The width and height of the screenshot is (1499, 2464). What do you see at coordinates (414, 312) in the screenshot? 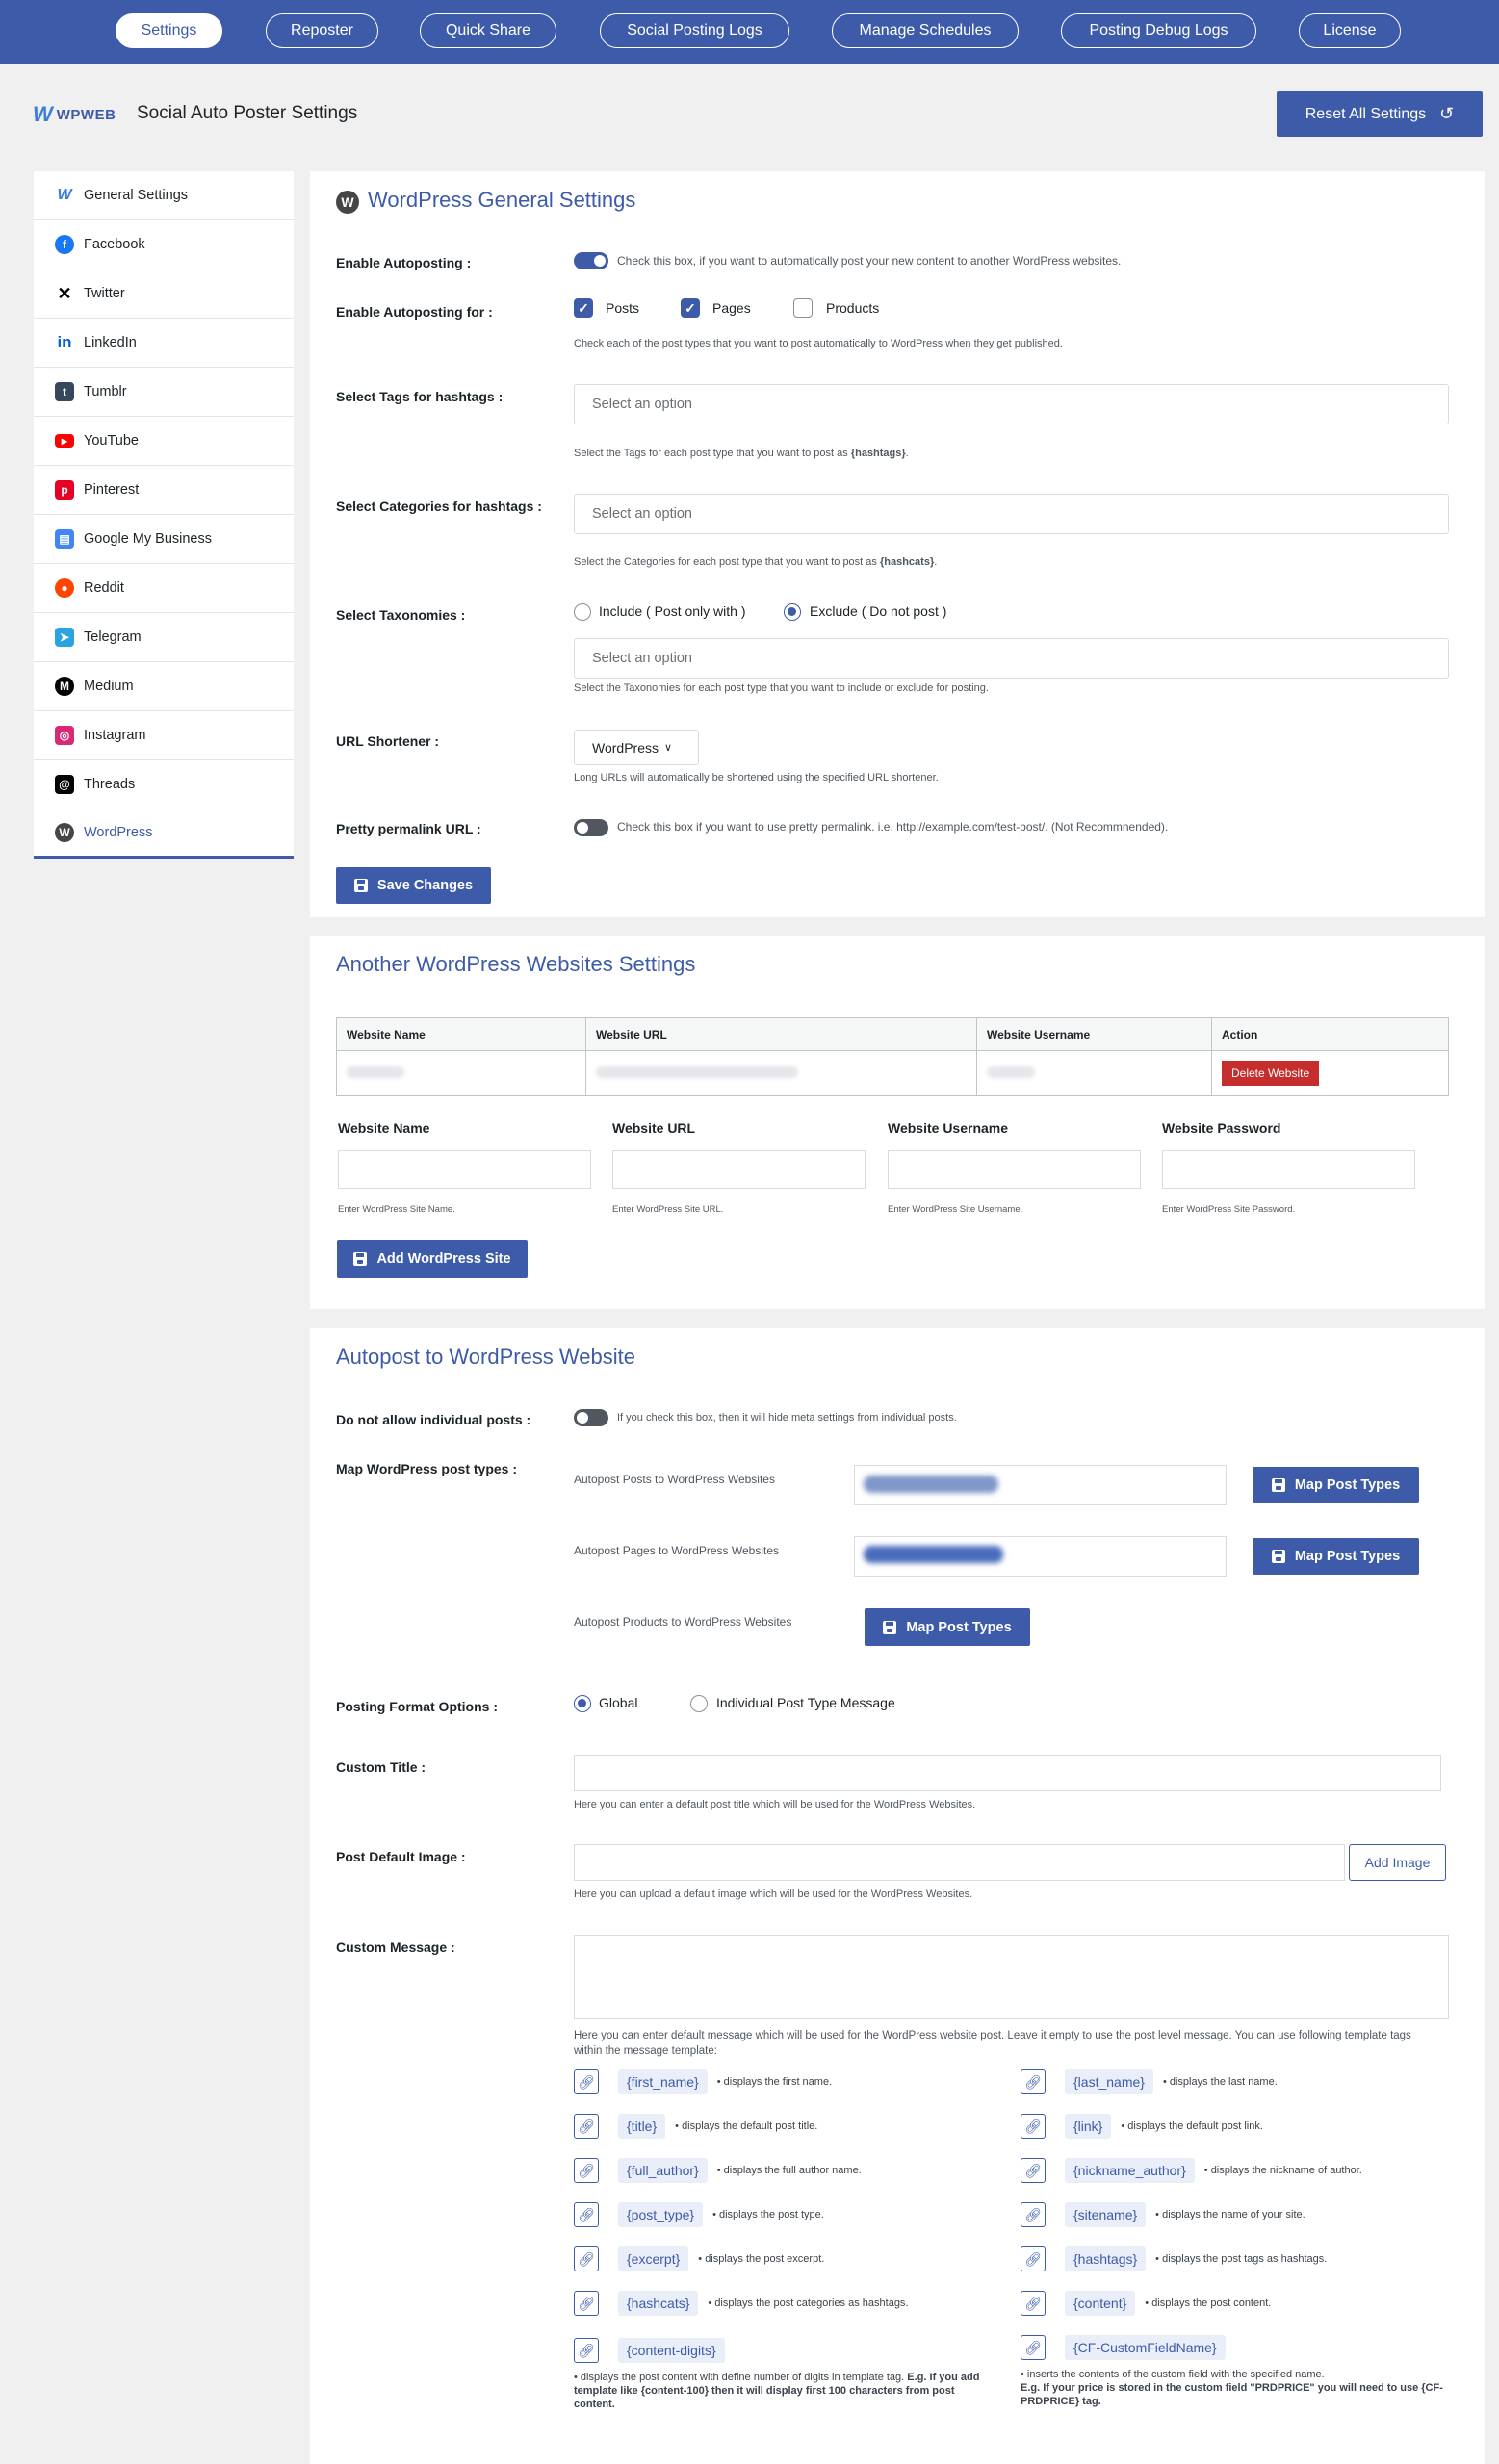
I see `enable-autoposting-for-label: Enable Autoposting for :` at bounding box center [414, 312].